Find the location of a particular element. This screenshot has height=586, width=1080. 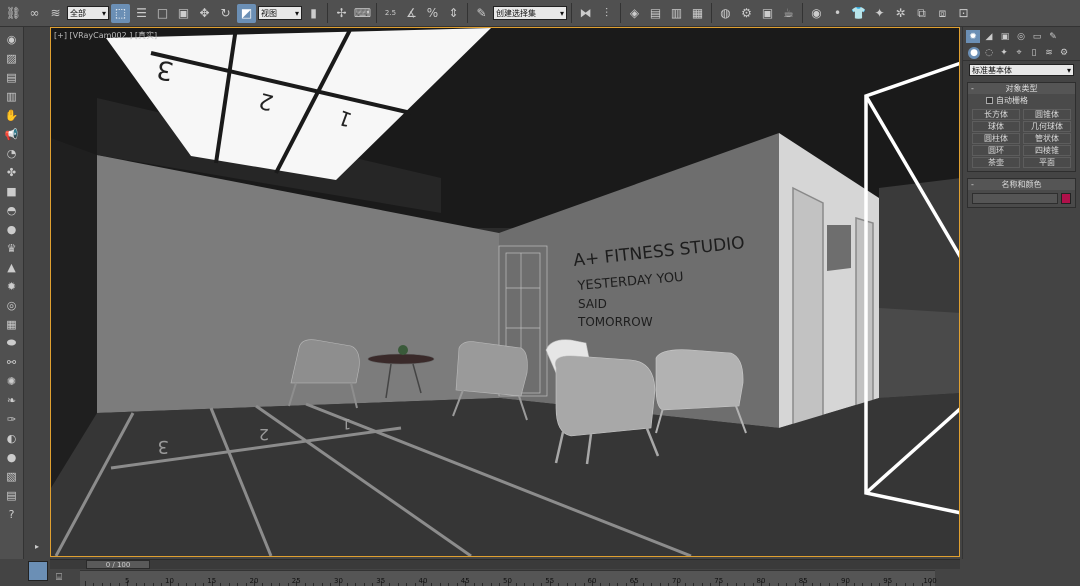

render-icon: ☕ is located at coordinates (788, 13).